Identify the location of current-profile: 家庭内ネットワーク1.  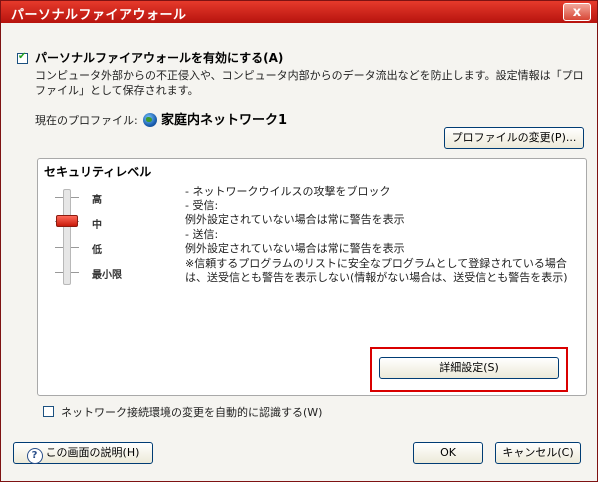
(215, 118).